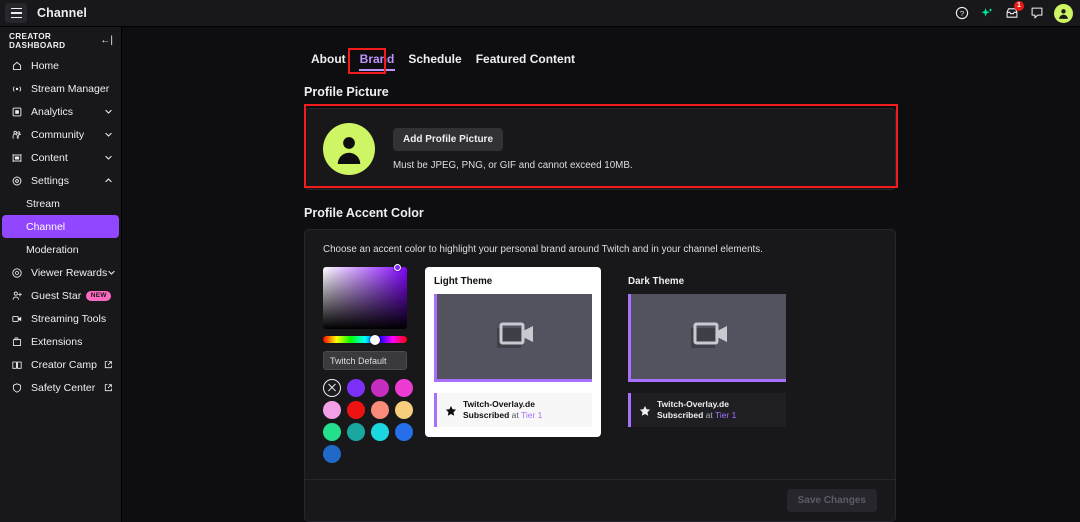 The height and width of the screenshot is (522, 1080). I want to click on sidebar-item-label: Safety Center, so click(63, 387).